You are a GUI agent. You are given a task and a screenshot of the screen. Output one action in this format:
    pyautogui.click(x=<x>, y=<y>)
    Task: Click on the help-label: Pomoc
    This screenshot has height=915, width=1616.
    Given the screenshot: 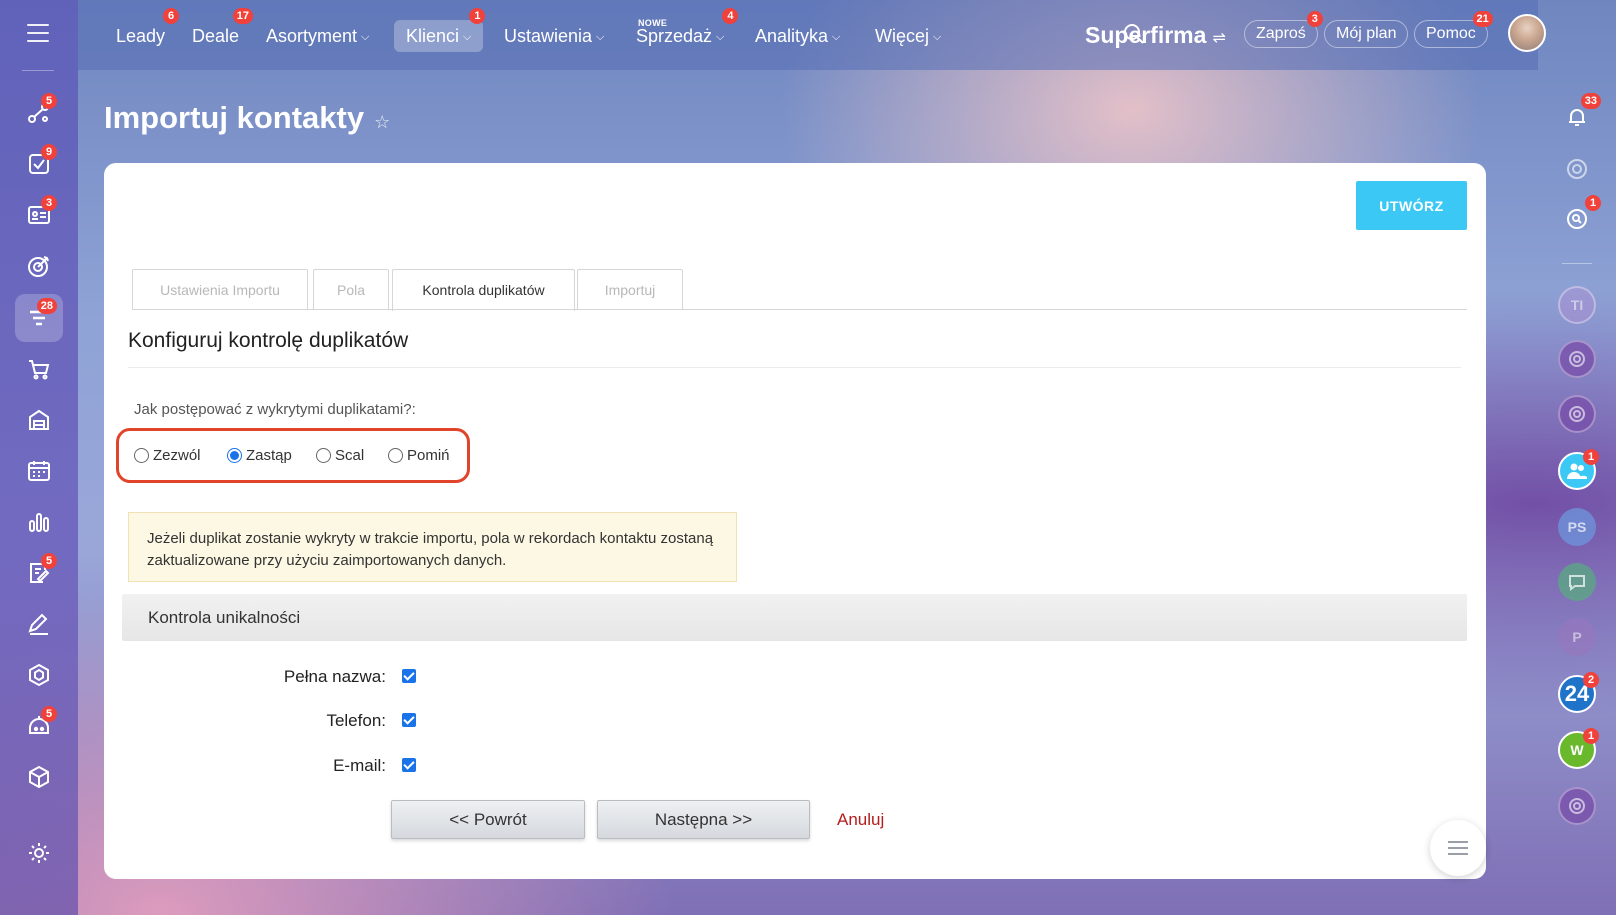 What is the action you would take?
    pyautogui.click(x=1451, y=33)
    